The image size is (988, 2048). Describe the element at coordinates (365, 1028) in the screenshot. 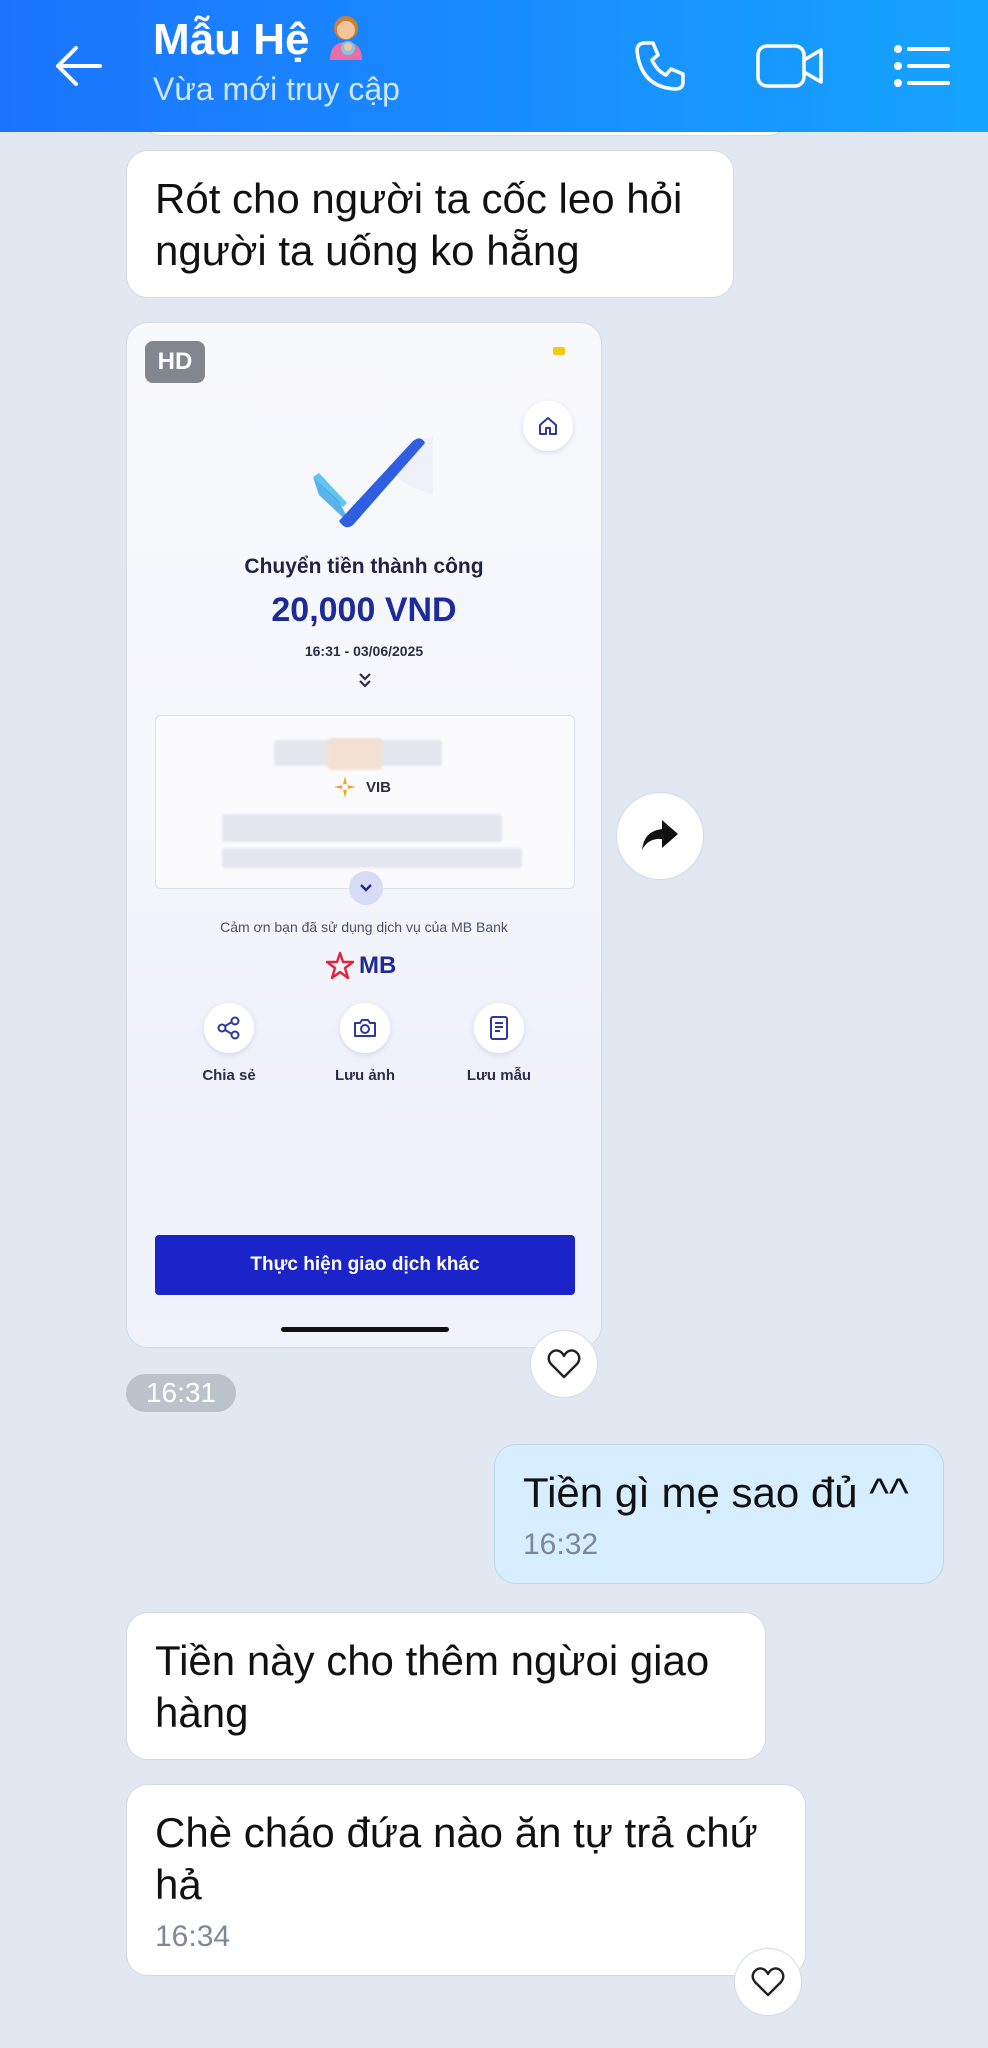

I see `camera-icon` at that location.